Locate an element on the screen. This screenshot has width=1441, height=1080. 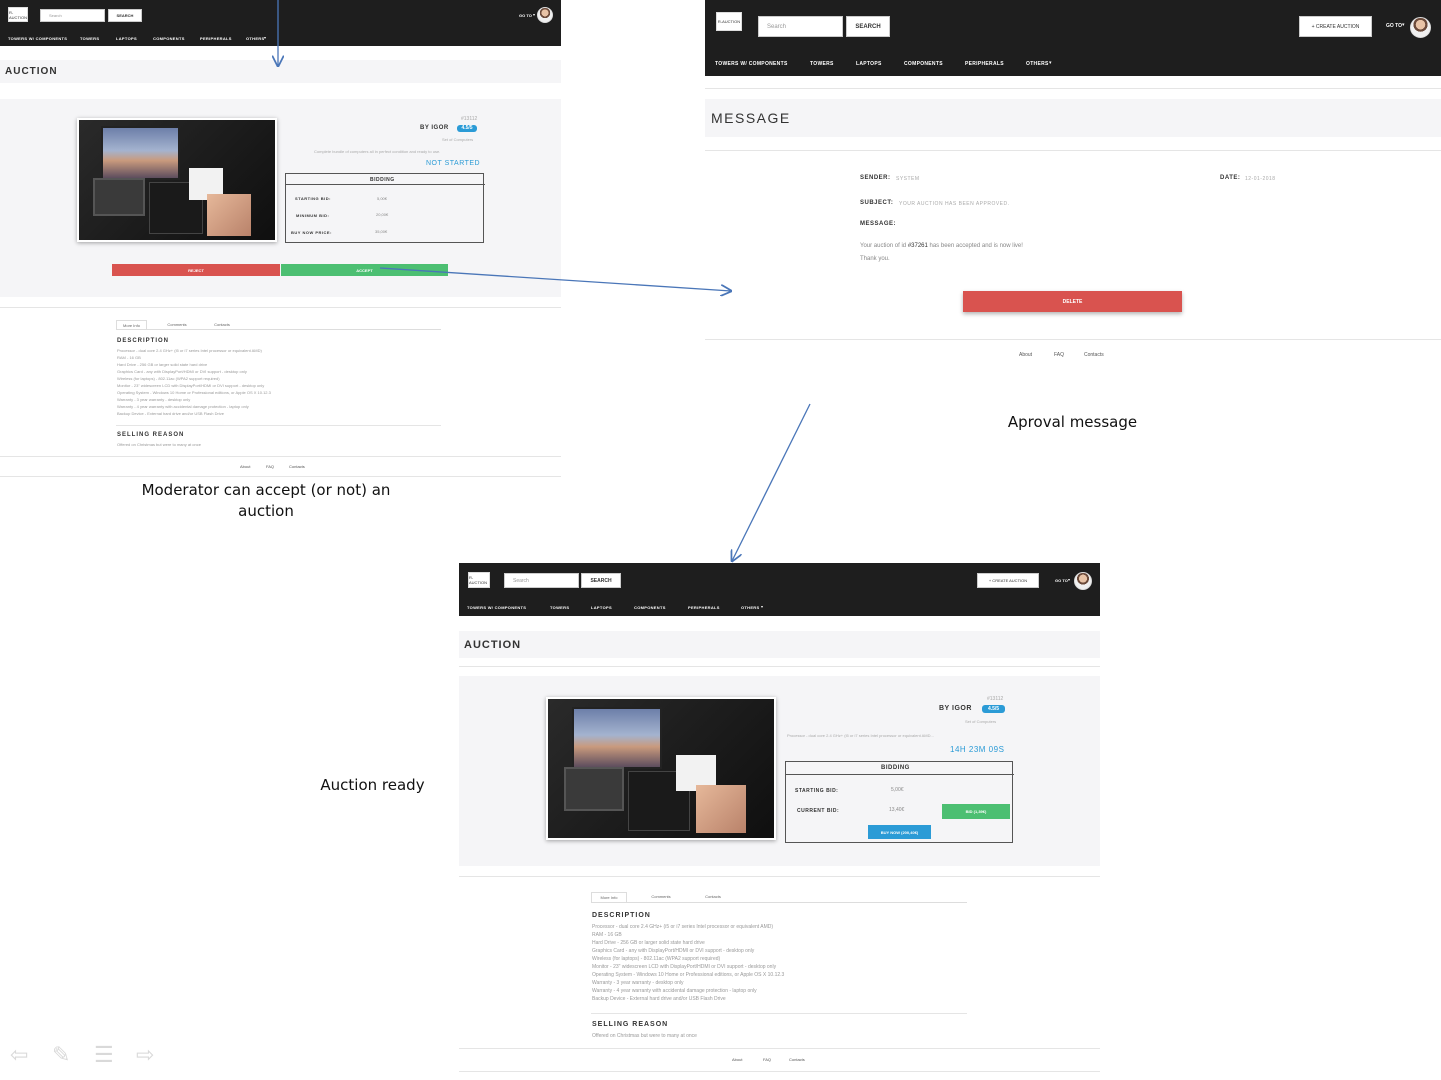
bidding-title: BIDDING is located at coordinates (895, 768).